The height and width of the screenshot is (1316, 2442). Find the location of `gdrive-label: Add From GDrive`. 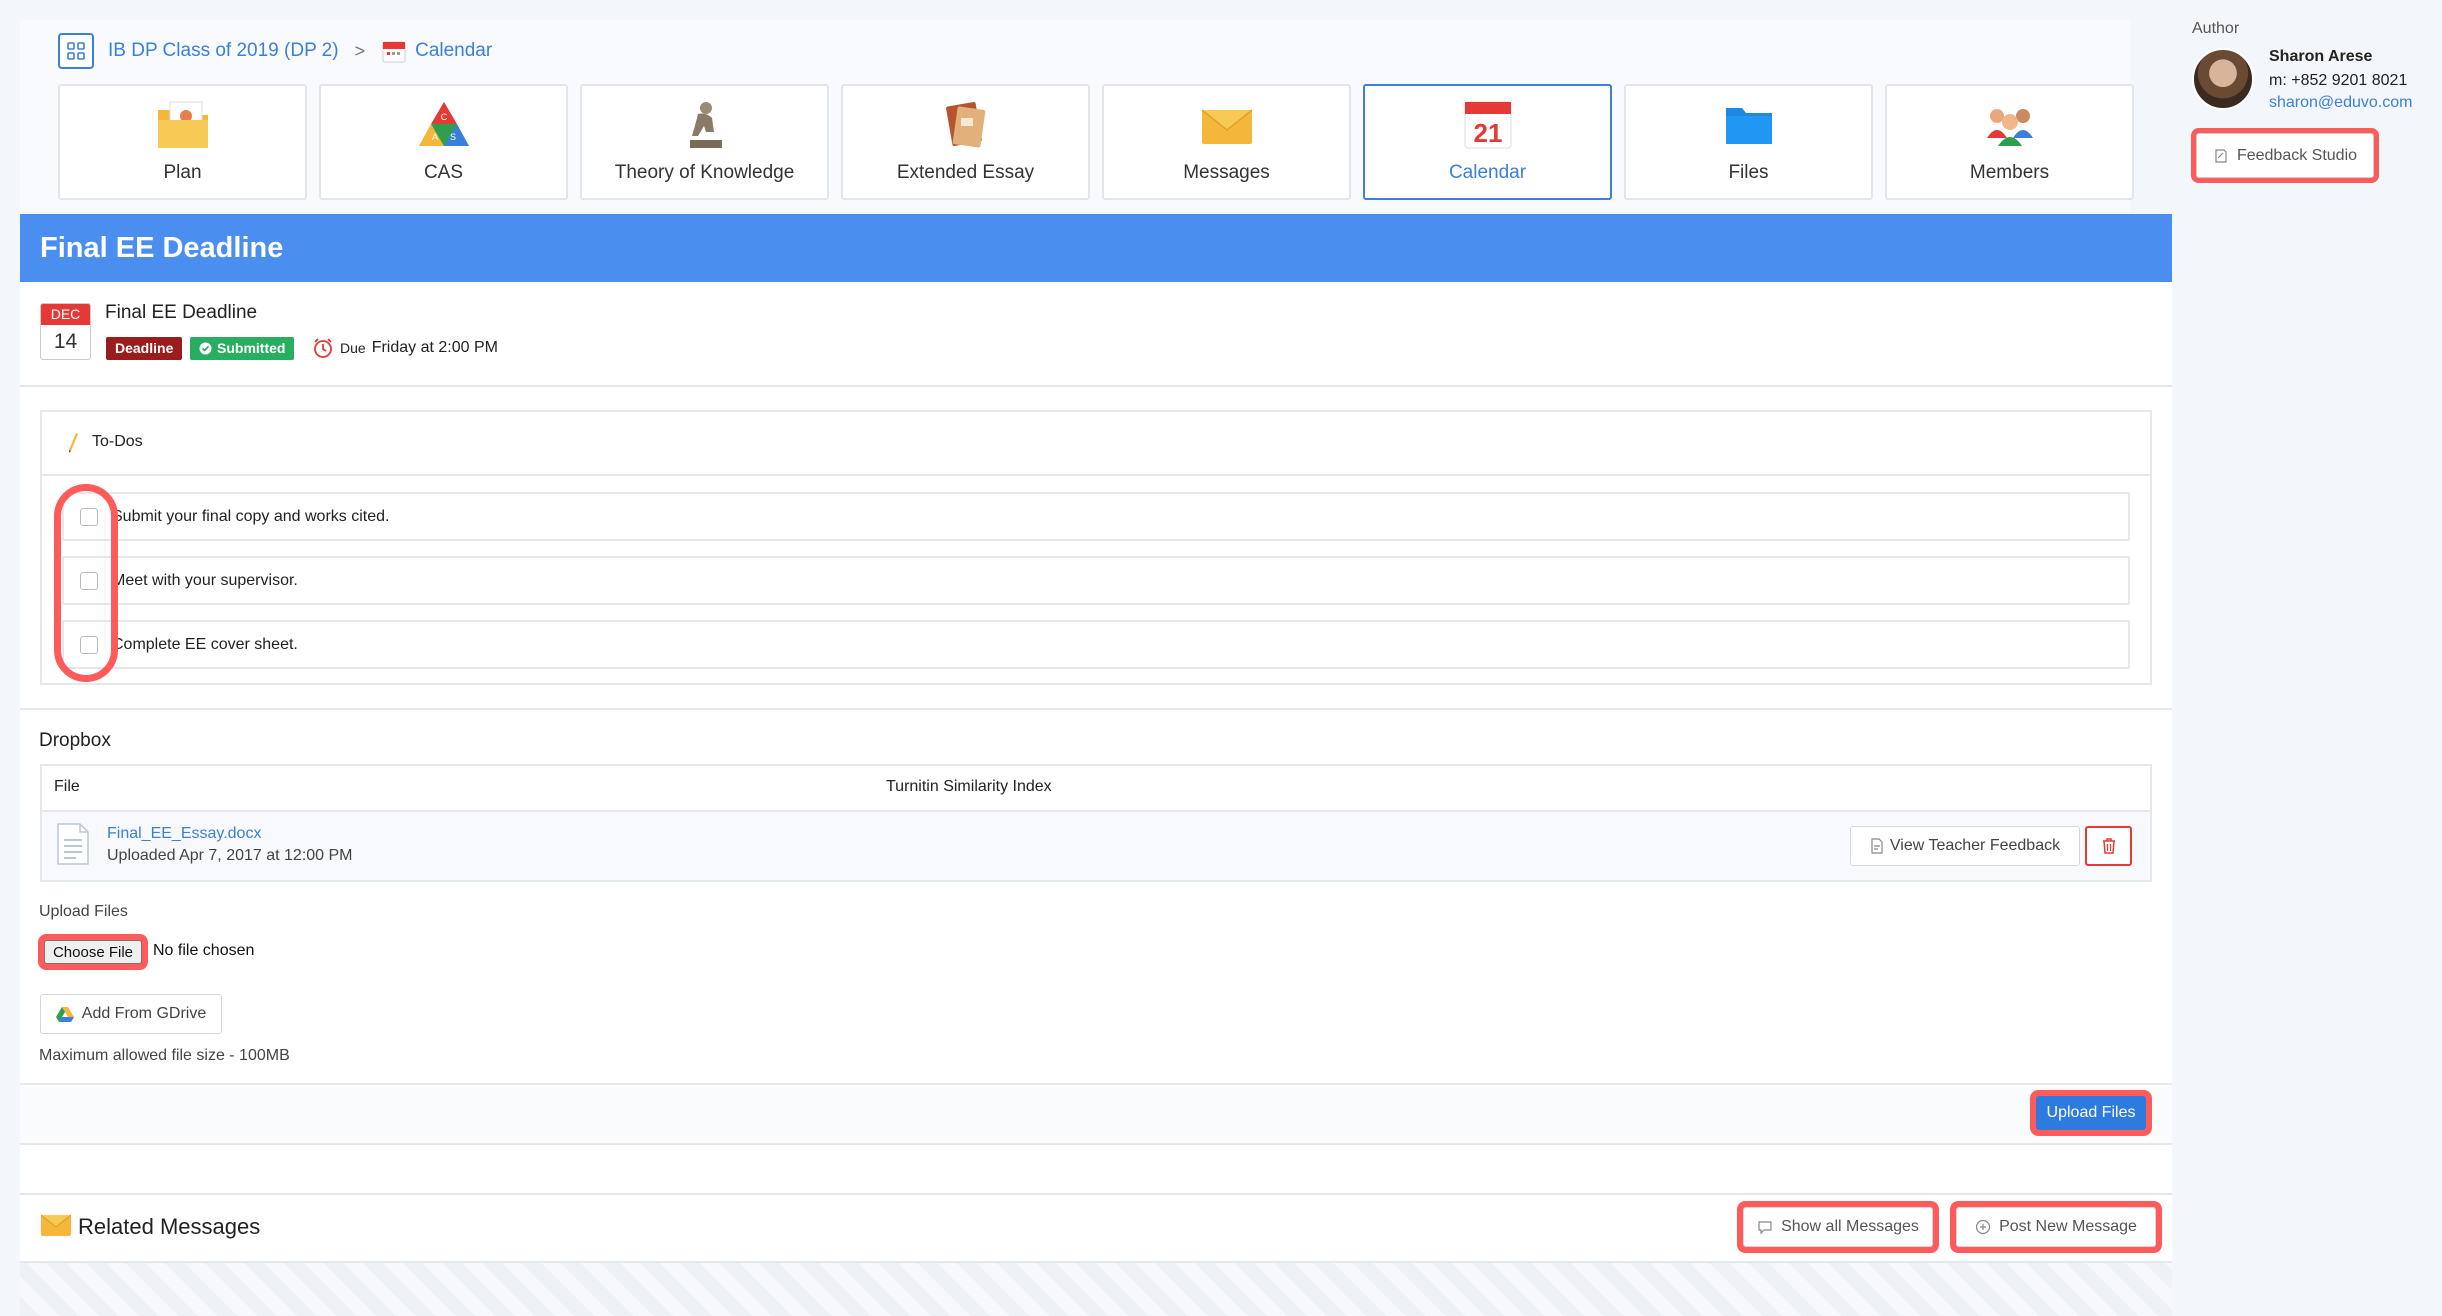

gdrive-label: Add From GDrive is located at coordinates (144, 1013).